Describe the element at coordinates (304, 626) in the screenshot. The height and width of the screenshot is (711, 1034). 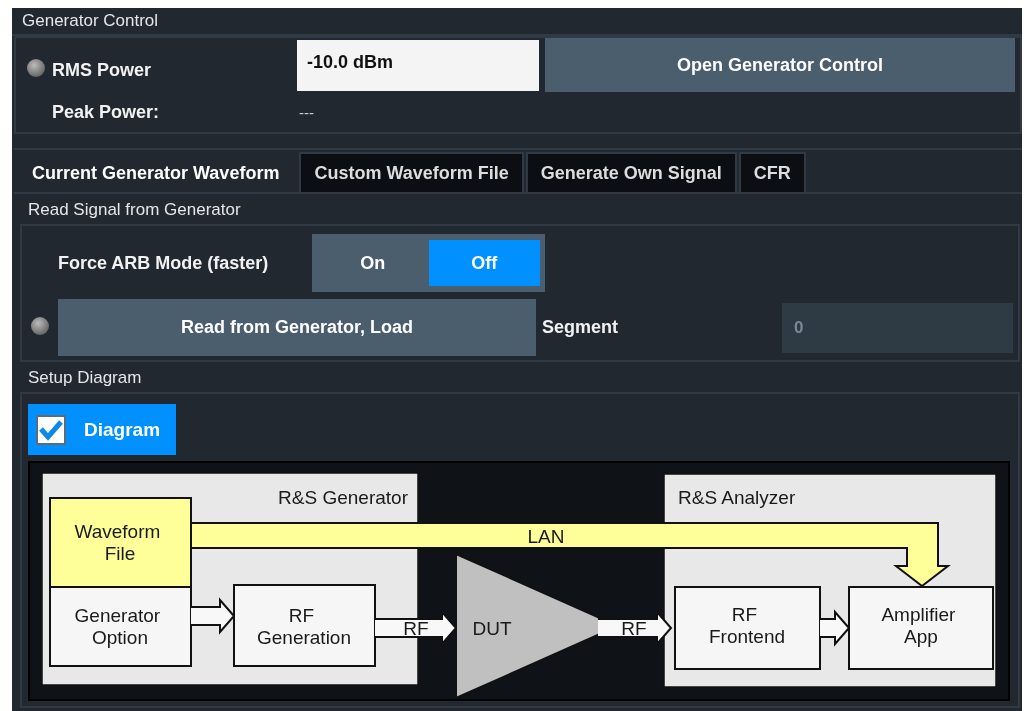
I see `rf-generation-label: RF Generation` at that location.